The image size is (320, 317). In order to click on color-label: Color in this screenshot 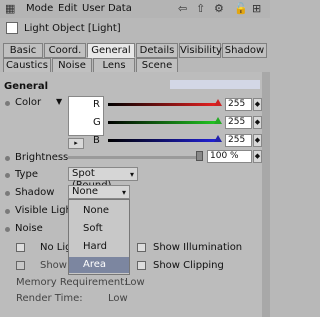, I will do `click(28, 102)`.